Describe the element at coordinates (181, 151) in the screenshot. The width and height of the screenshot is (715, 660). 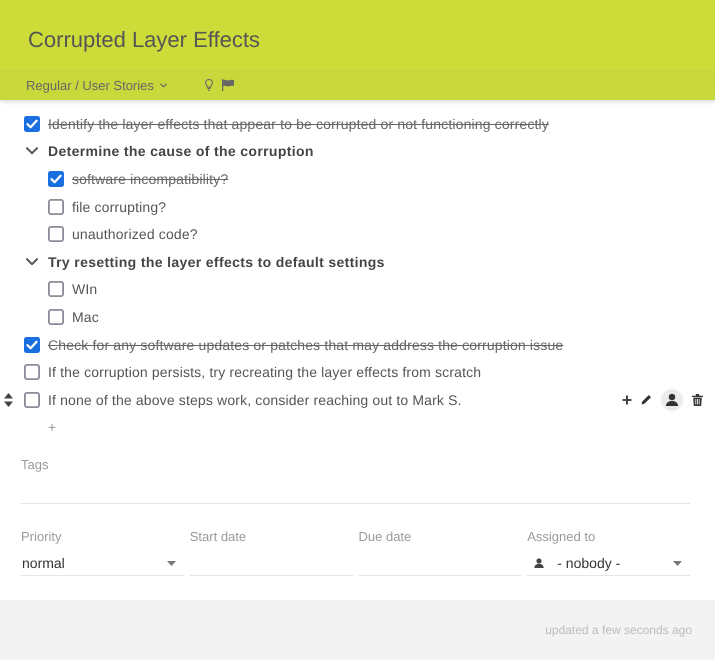
I see `group-title: Determine the cause of the corruption` at that location.